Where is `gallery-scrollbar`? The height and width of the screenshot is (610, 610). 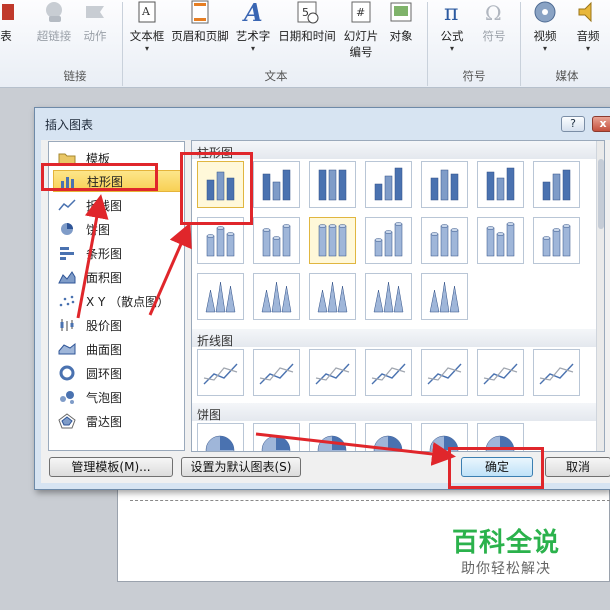
gallery-scrollbar is located at coordinates (600, 296).